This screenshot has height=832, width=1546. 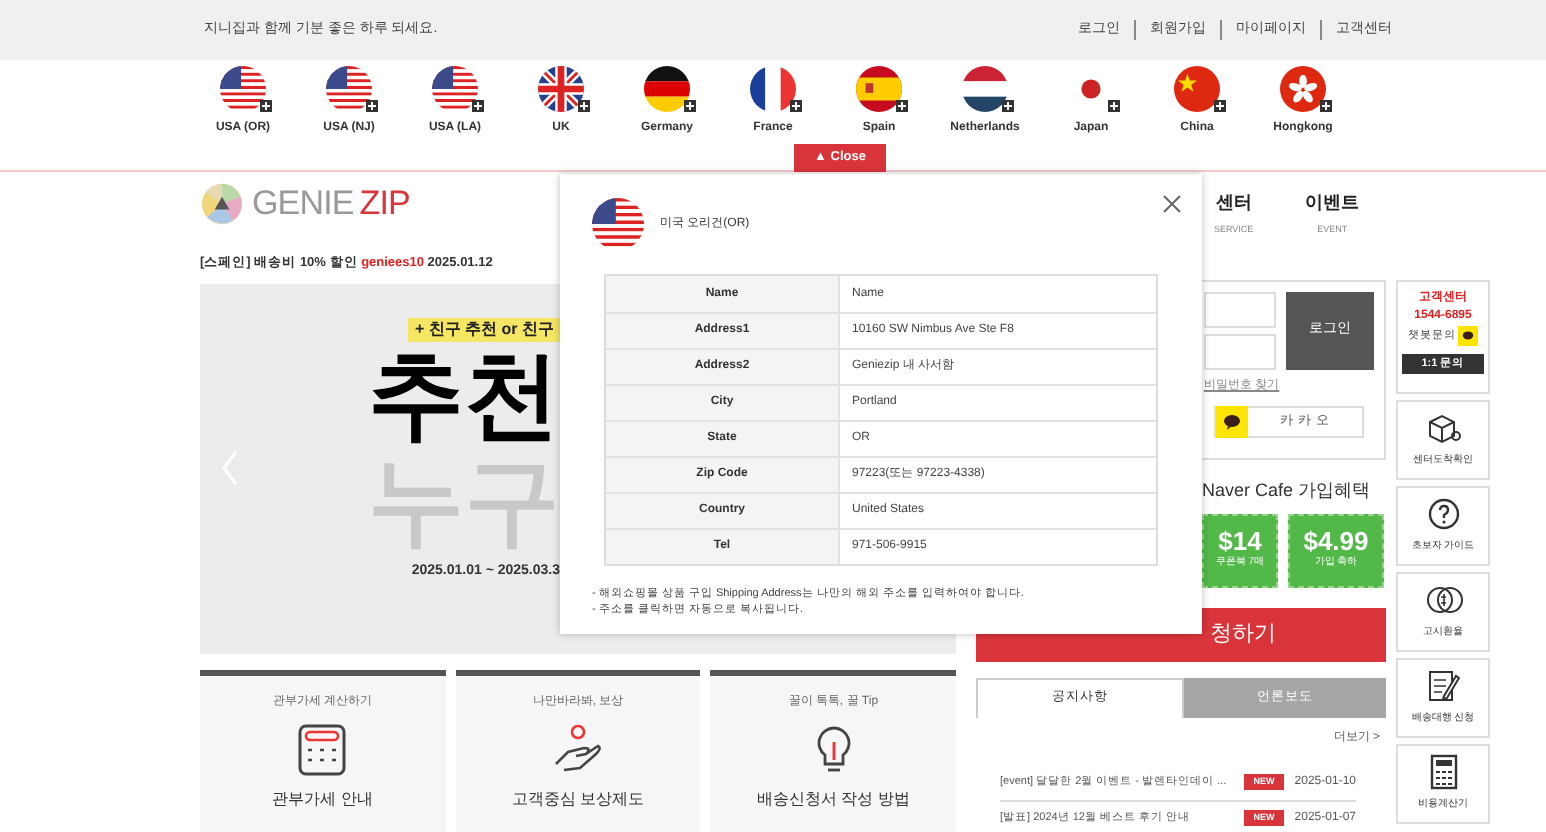 I want to click on coupon-amount: $4.99, so click(x=1336, y=542).